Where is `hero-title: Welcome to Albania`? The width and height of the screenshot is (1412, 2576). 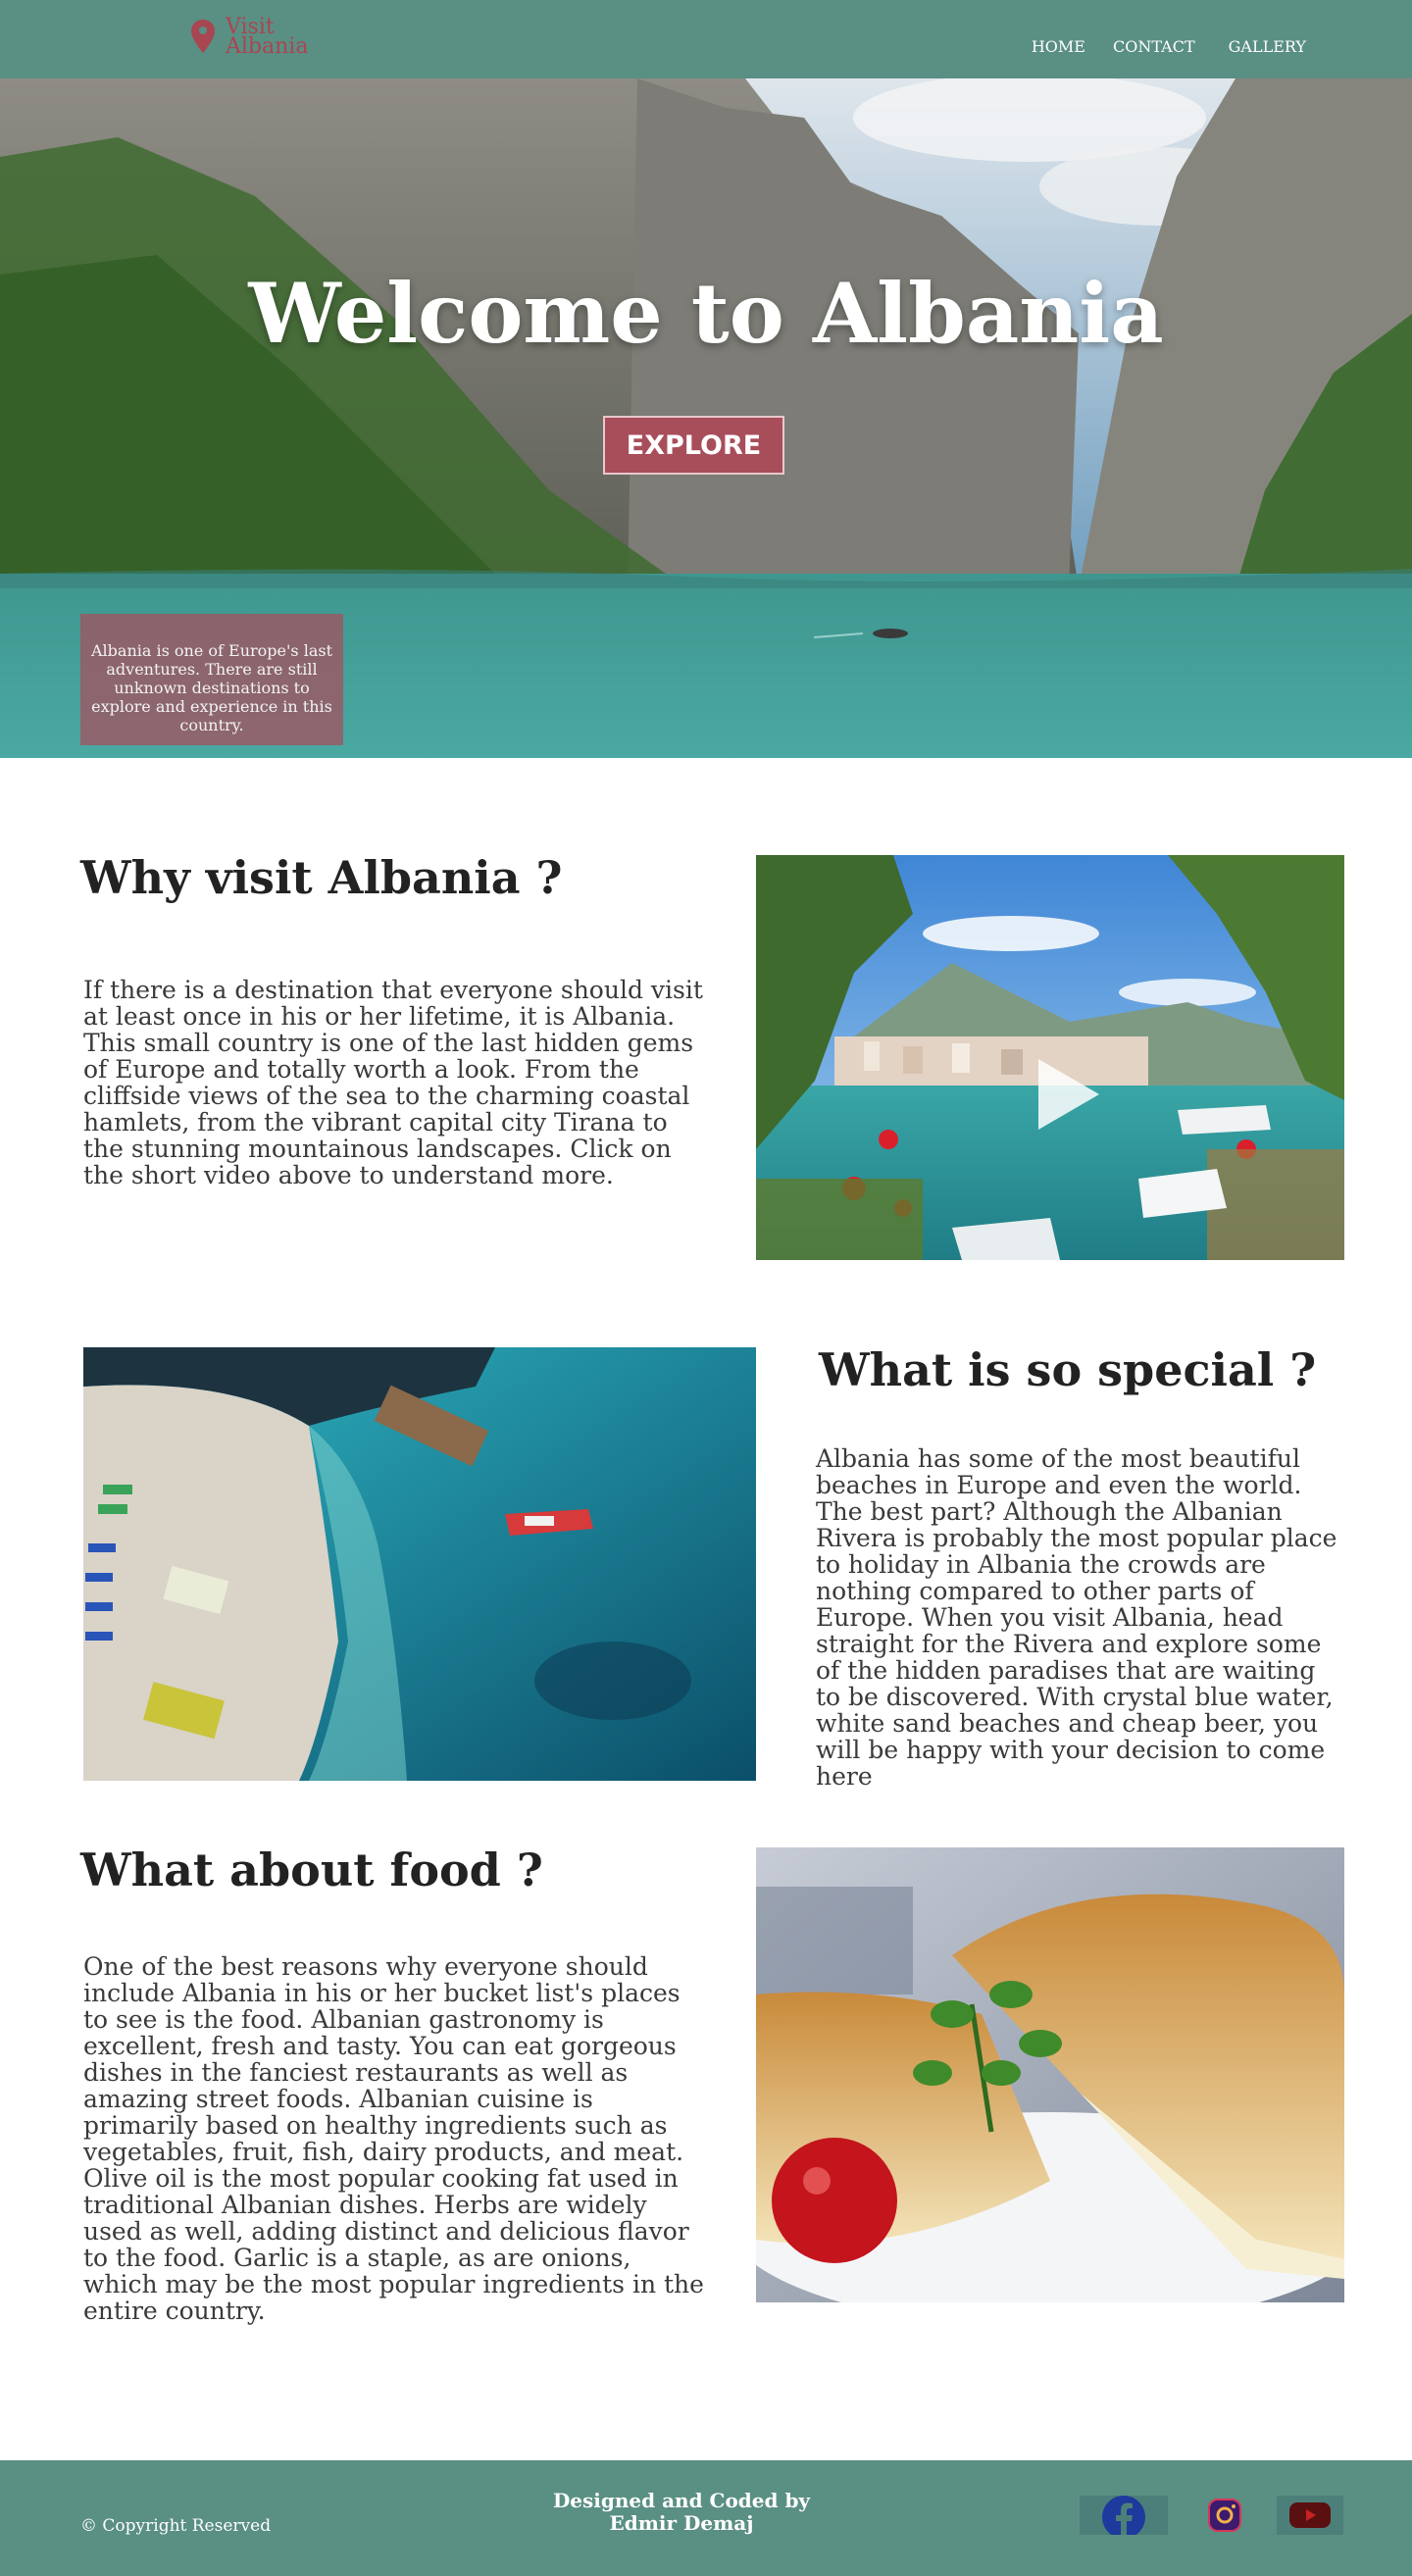 hero-title: Welcome to Albania is located at coordinates (706, 313).